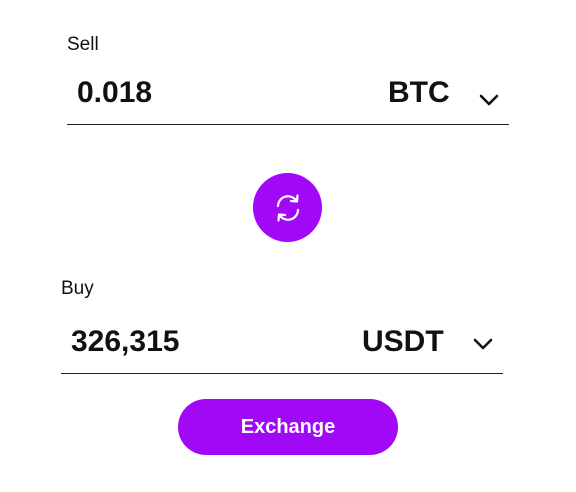 Image resolution: width=576 pixels, height=492 pixels. What do you see at coordinates (83, 44) in the screenshot?
I see `sell-label: Sell` at bounding box center [83, 44].